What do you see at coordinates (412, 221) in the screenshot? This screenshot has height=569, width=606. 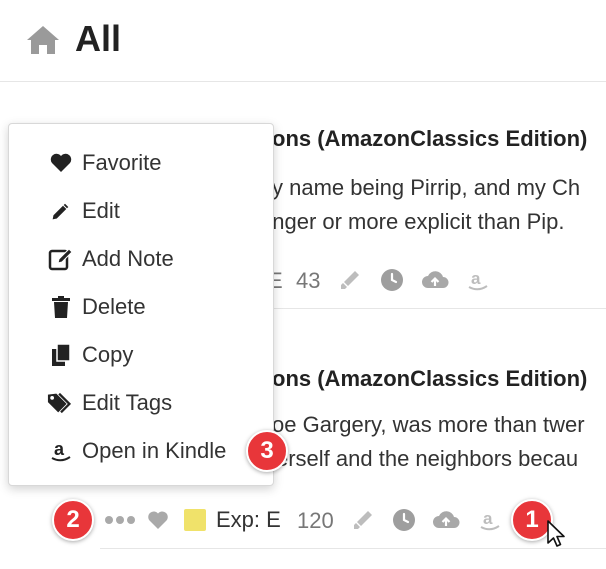 I see `card-text-line: onger or more explicit than Pip.` at bounding box center [412, 221].